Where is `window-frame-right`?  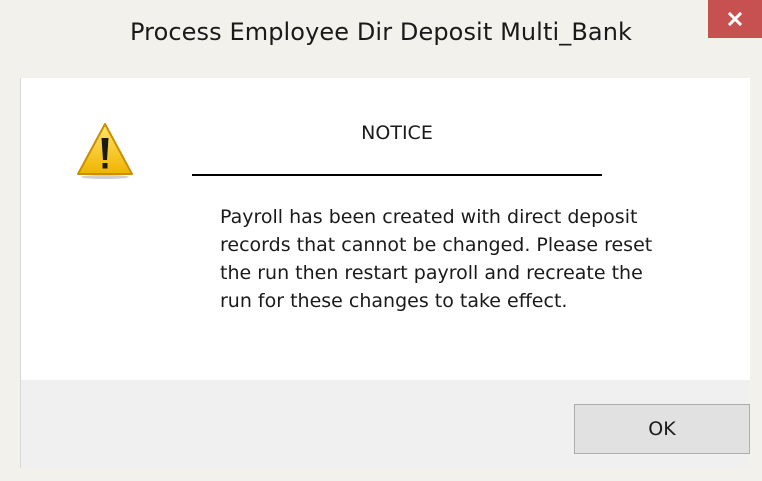
window-frame-right is located at coordinates (756, 279).